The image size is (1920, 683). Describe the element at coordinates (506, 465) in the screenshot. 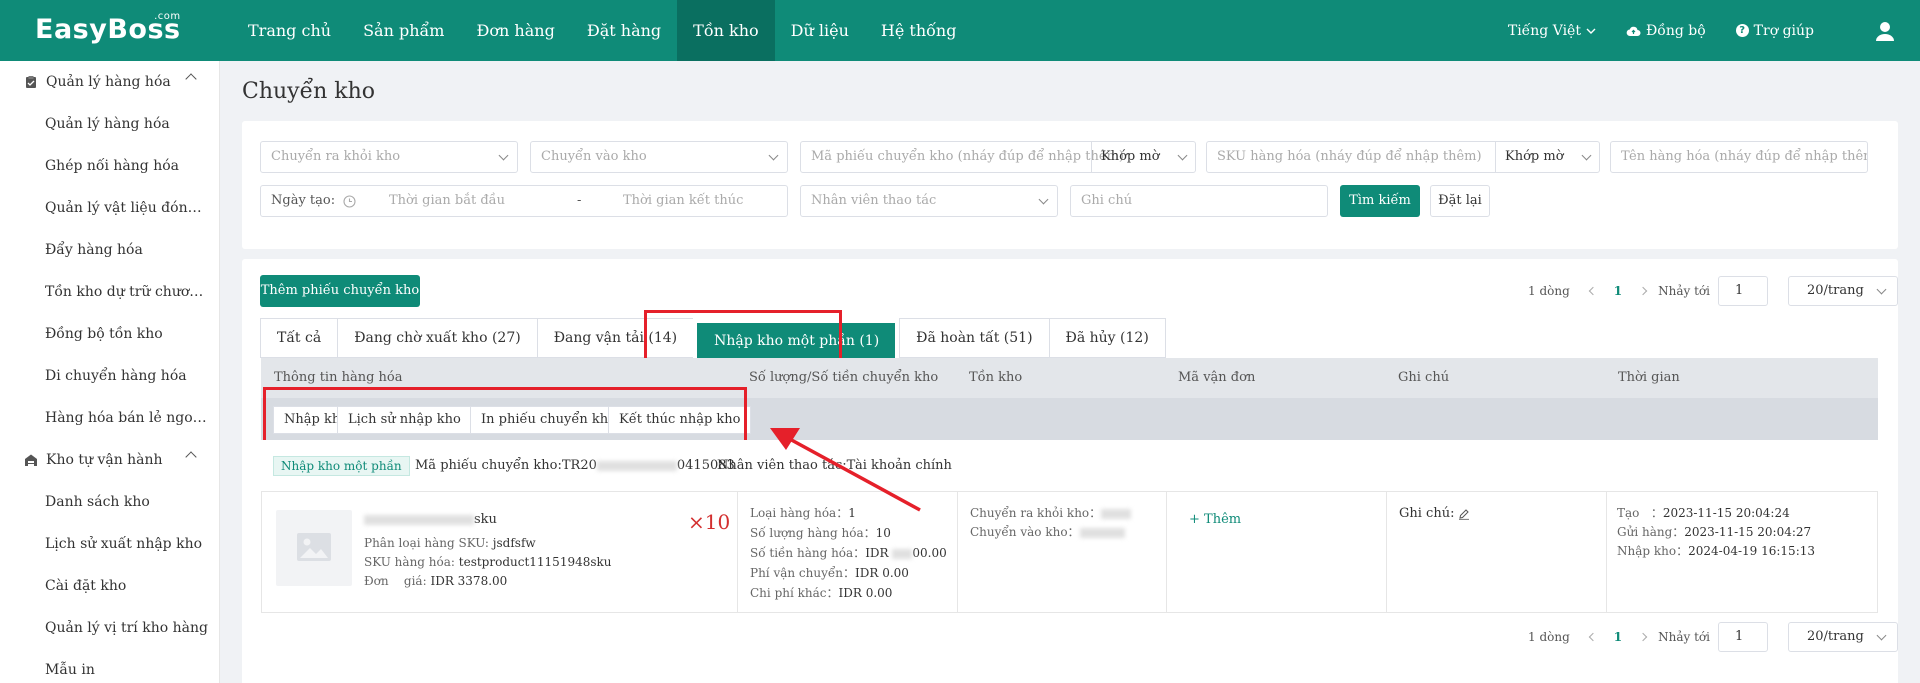

I see `transfer-code-label: Mã phiếu chuyển kho:TR20` at that location.